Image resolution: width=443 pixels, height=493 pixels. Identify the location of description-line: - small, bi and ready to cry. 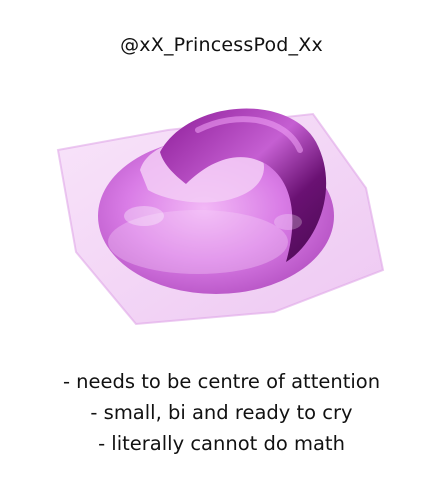
(221, 412).